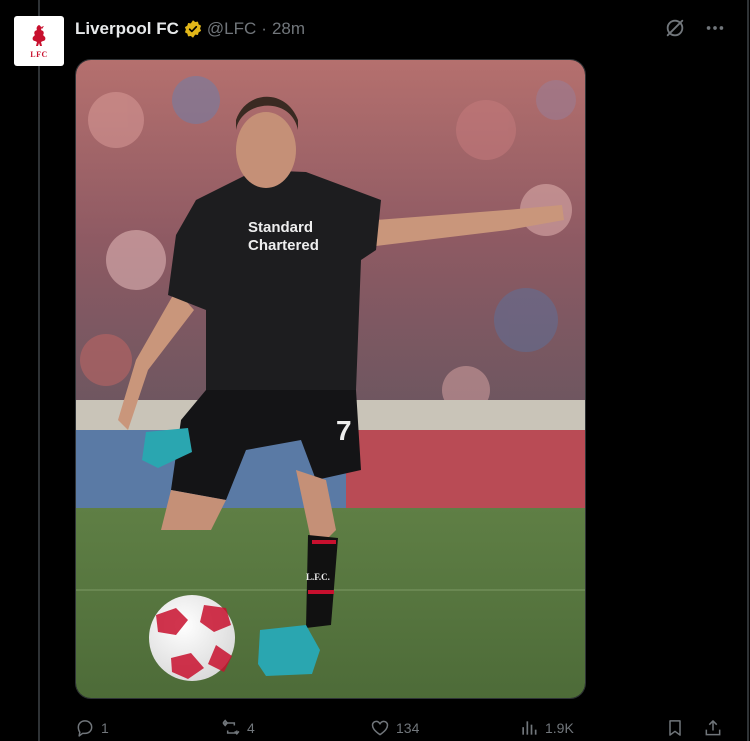 Image resolution: width=750 pixels, height=741 pixels. I want to click on header-actions, so click(695, 28).